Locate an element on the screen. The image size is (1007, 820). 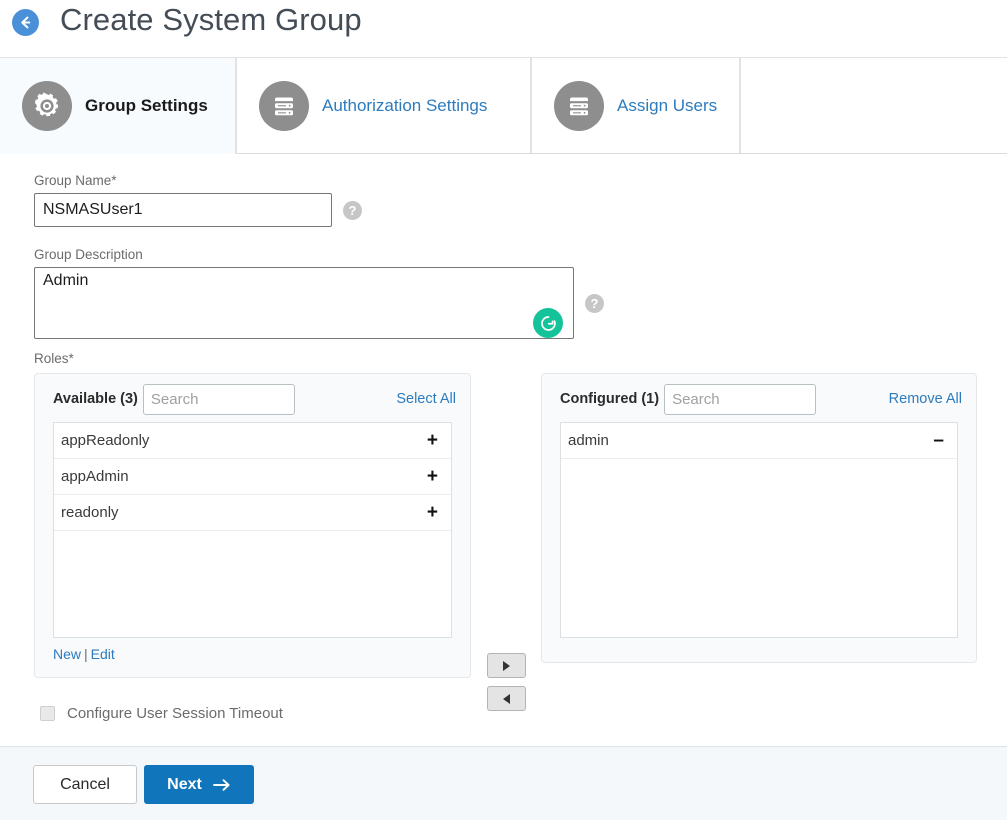
group-name-label: Group Name* is located at coordinates (75, 180).